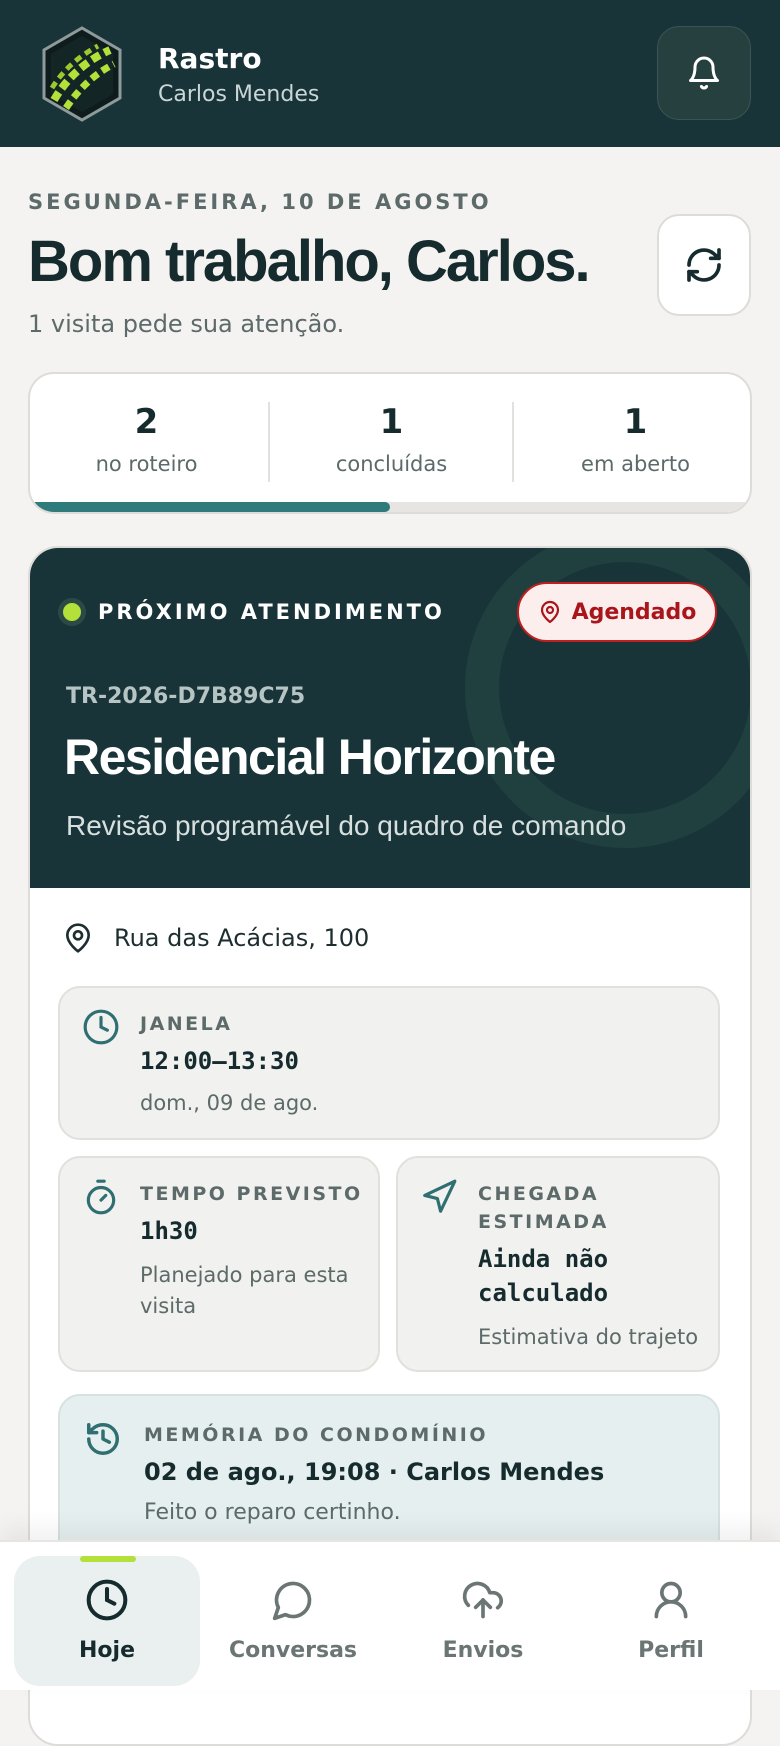 The width and height of the screenshot is (780, 1746). I want to click on nav-label: Perfil, so click(671, 1650).